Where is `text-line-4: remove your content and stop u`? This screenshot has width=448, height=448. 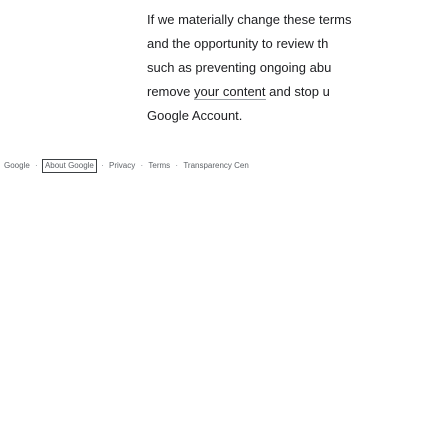
text-line-4: remove your content and stop u is located at coordinates (297, 92).